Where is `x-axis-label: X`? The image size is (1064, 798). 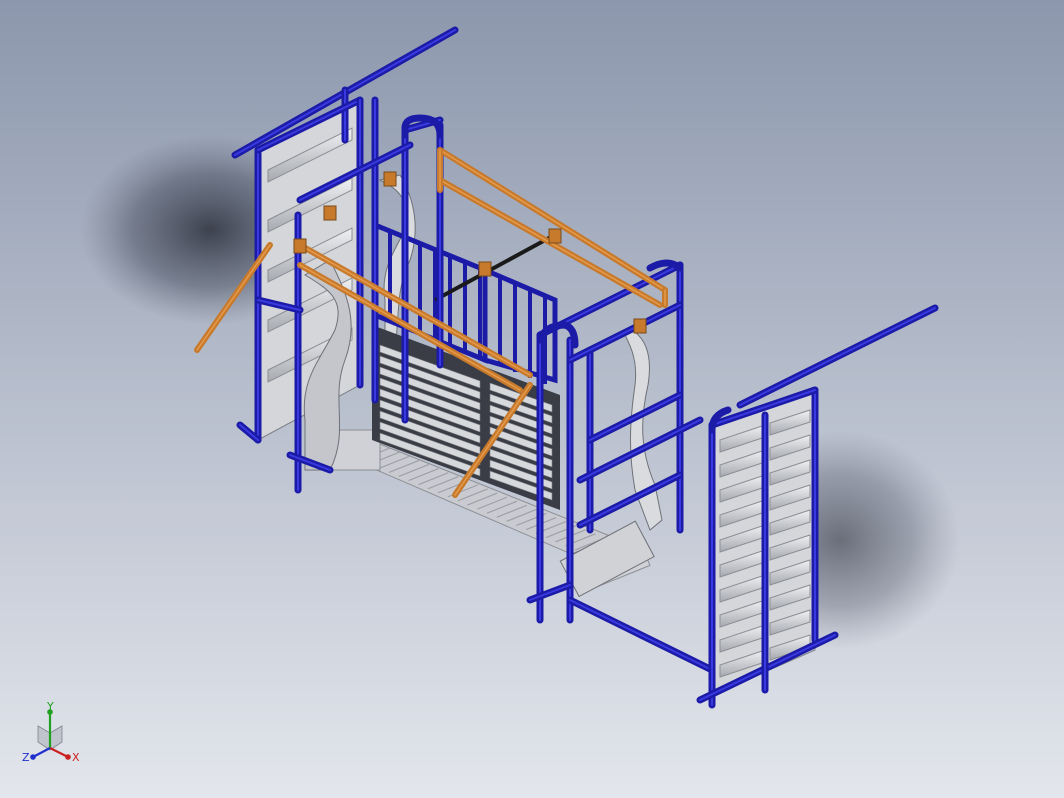 x-axis-label: X is located at coordinates (76, 757).